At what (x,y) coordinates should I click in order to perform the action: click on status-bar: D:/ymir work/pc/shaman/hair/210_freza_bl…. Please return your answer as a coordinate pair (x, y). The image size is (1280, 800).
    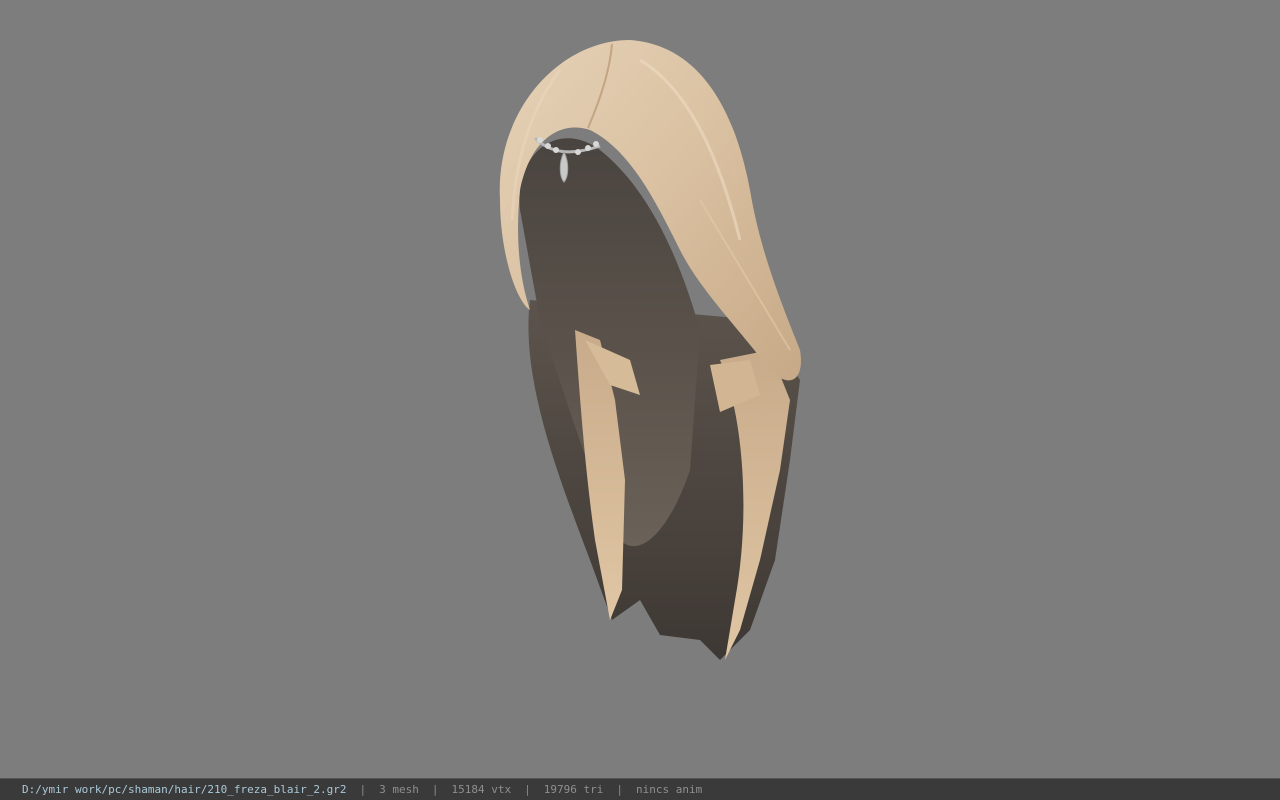
    Looking at the image, I should click on (640, 789).